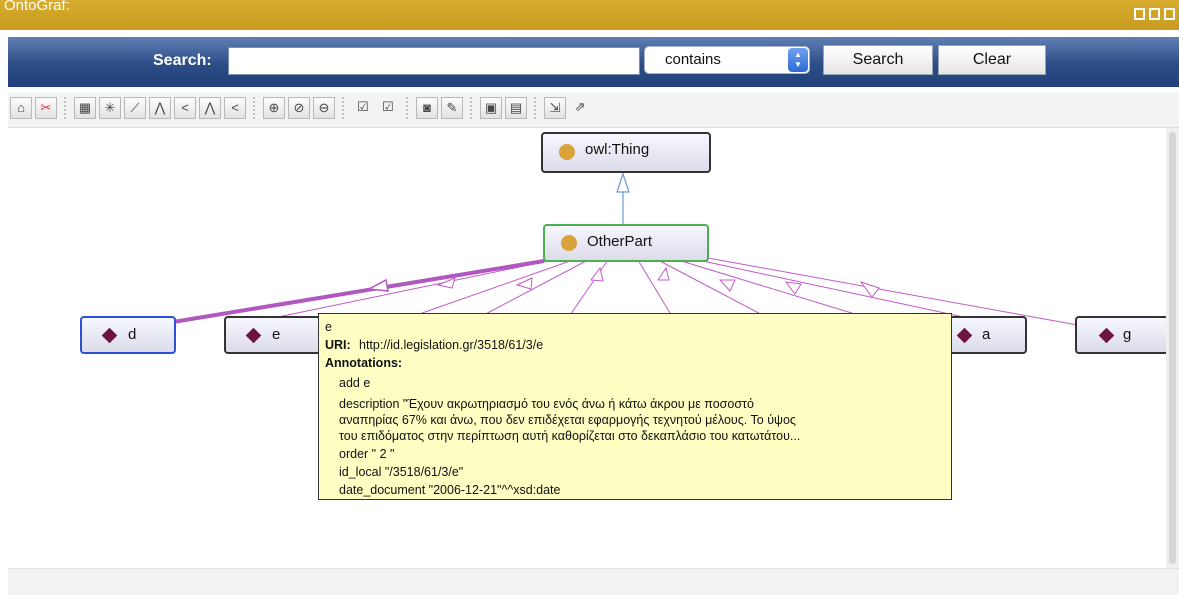 Image resolution: width=1179 pixels, height=595 pixels. What do you see at coordinates (363, 108) in the screenshot?
I see `filter-node-types-icon: ☑` at bounding box center [363, 108].